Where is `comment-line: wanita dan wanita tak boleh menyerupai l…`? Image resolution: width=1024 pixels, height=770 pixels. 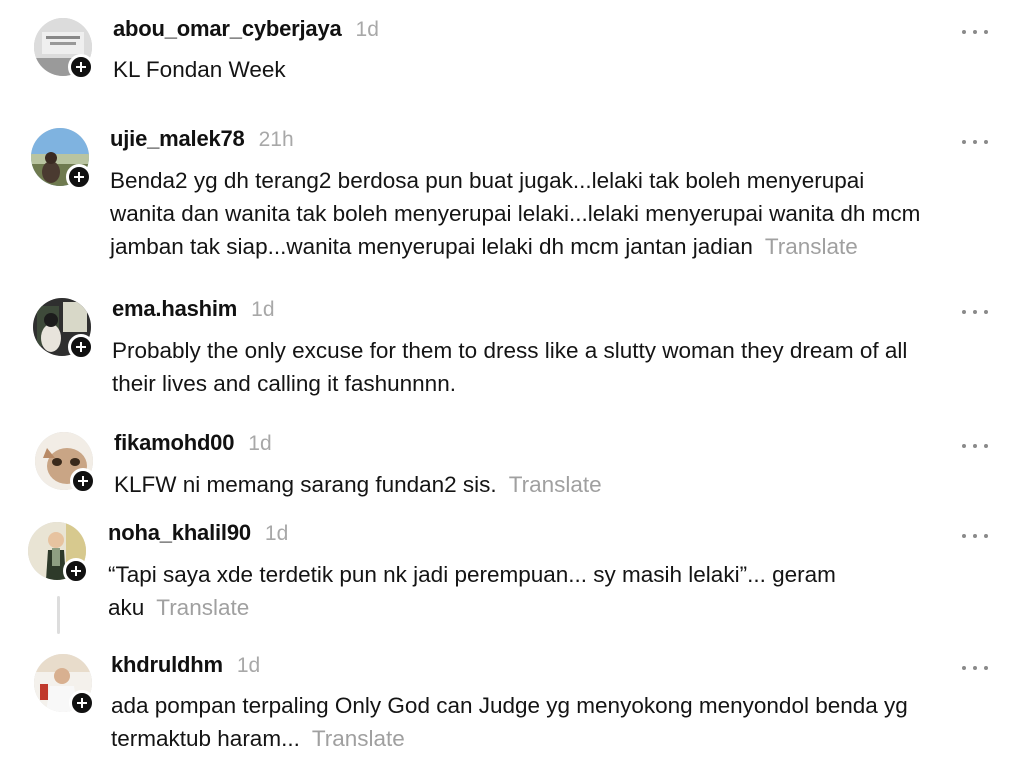 comment-line: wanita dan wanita tak boleh menyerupai l… is located at coordinates (515, 213).